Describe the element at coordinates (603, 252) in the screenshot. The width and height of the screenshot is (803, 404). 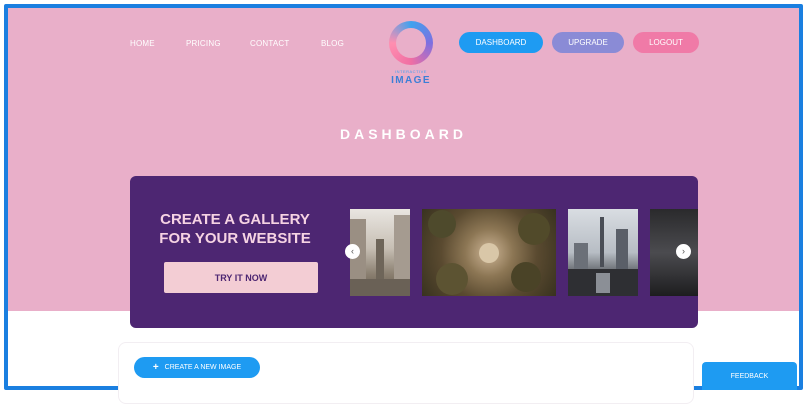
I see `carousel-photo-city` at that location.